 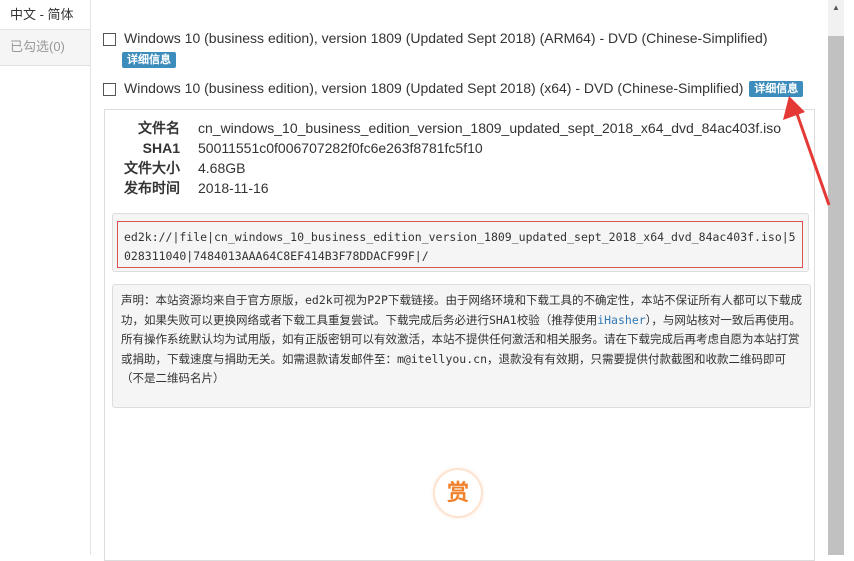 What do you see at coordinates (161, 148) in the screenshot?
I see `sha1-label: SHA1` at bounding box center [161, 148].